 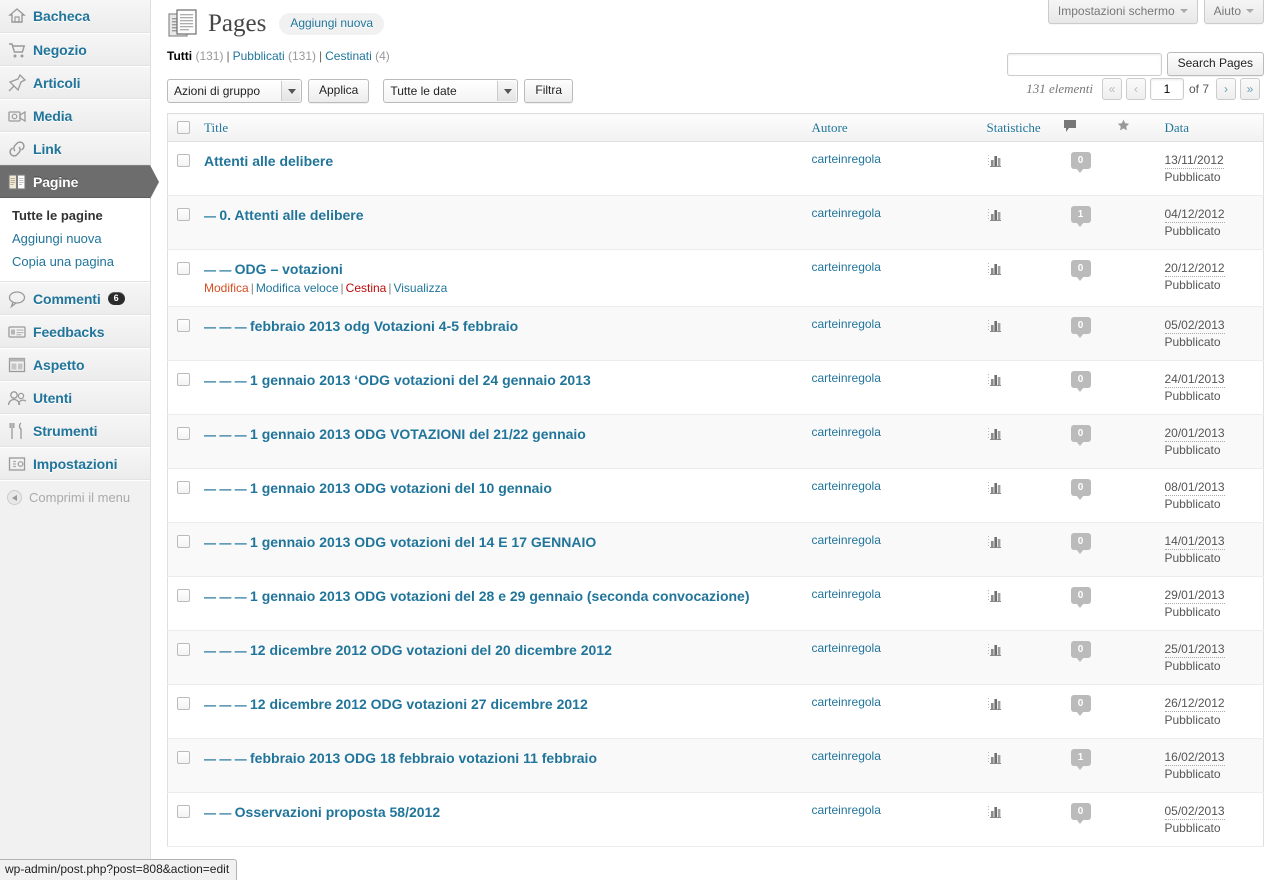 What do you see at coordinates (80, 261) in the screenshot?
I see `submenu-item-2: Copia una pagina` at bounding box center [80, 261].